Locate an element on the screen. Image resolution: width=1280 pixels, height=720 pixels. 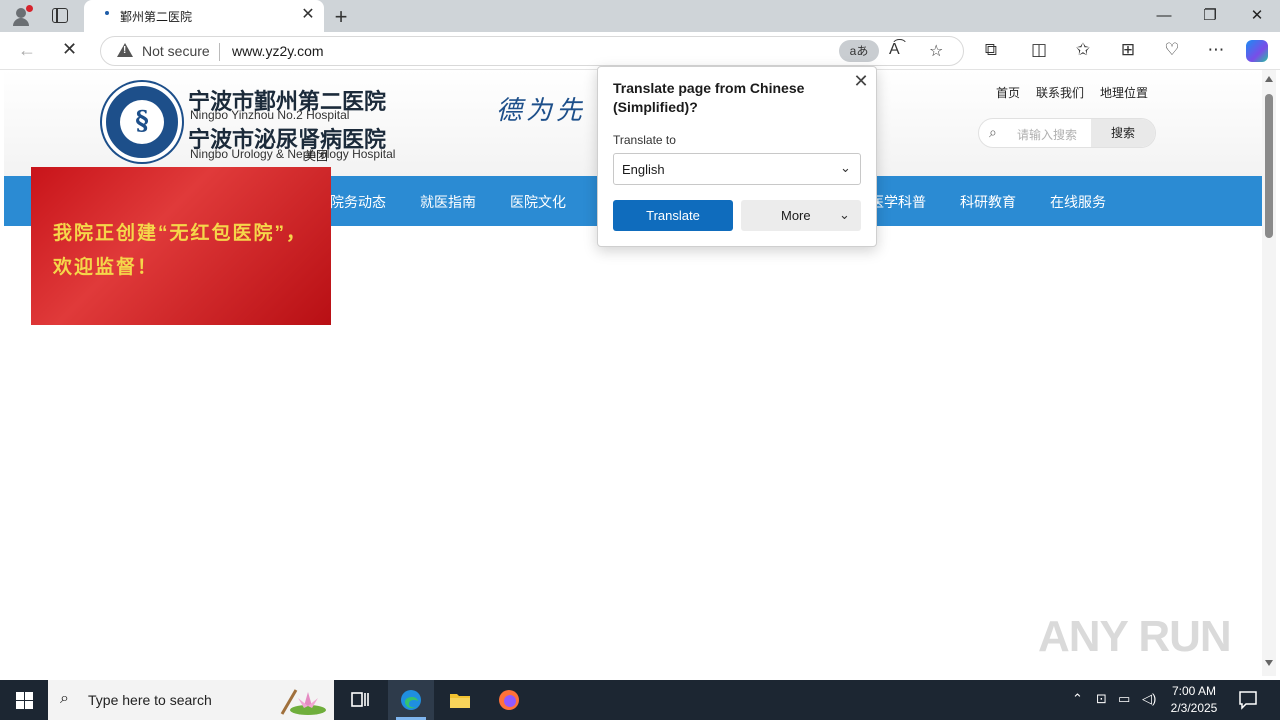
windows-start-icon is located at coordinates (24, 700).